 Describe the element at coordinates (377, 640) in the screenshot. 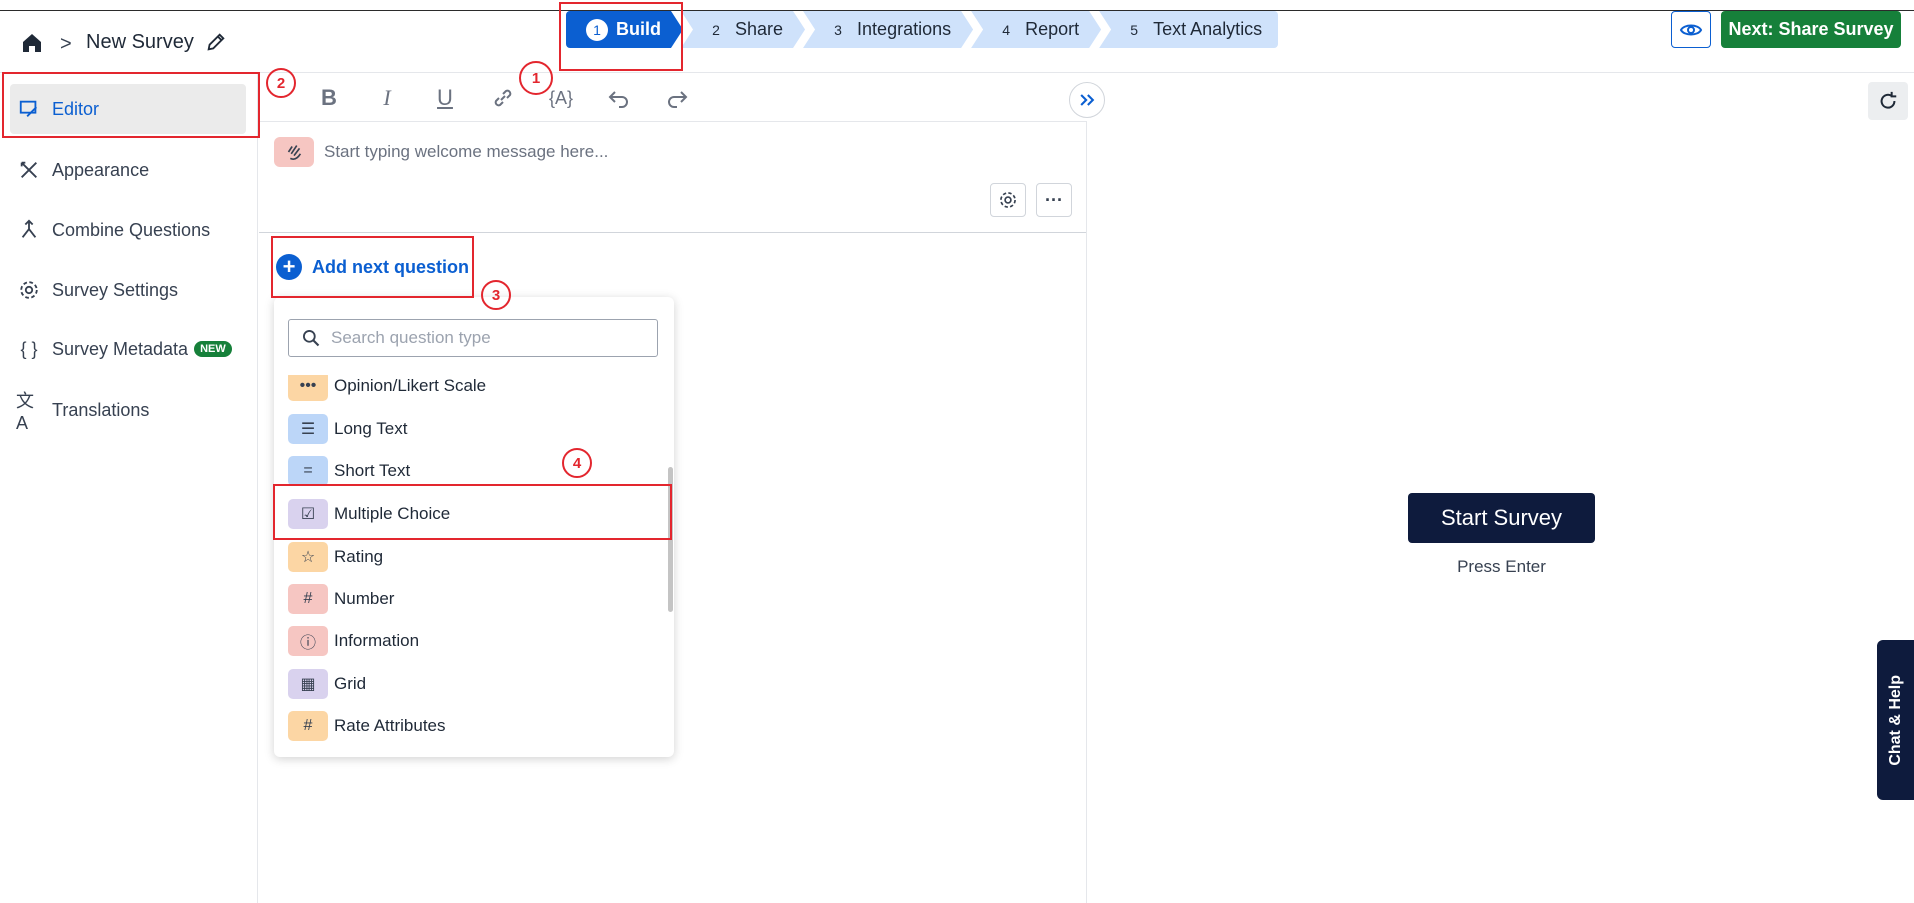

I see `question-type-label: Information` at that location.